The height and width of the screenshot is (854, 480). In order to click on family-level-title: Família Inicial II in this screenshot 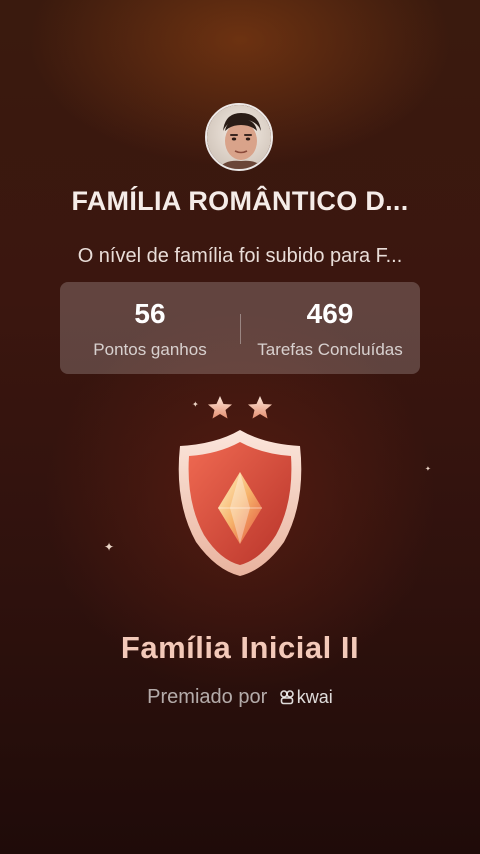, I will do `click(240, 647)`.